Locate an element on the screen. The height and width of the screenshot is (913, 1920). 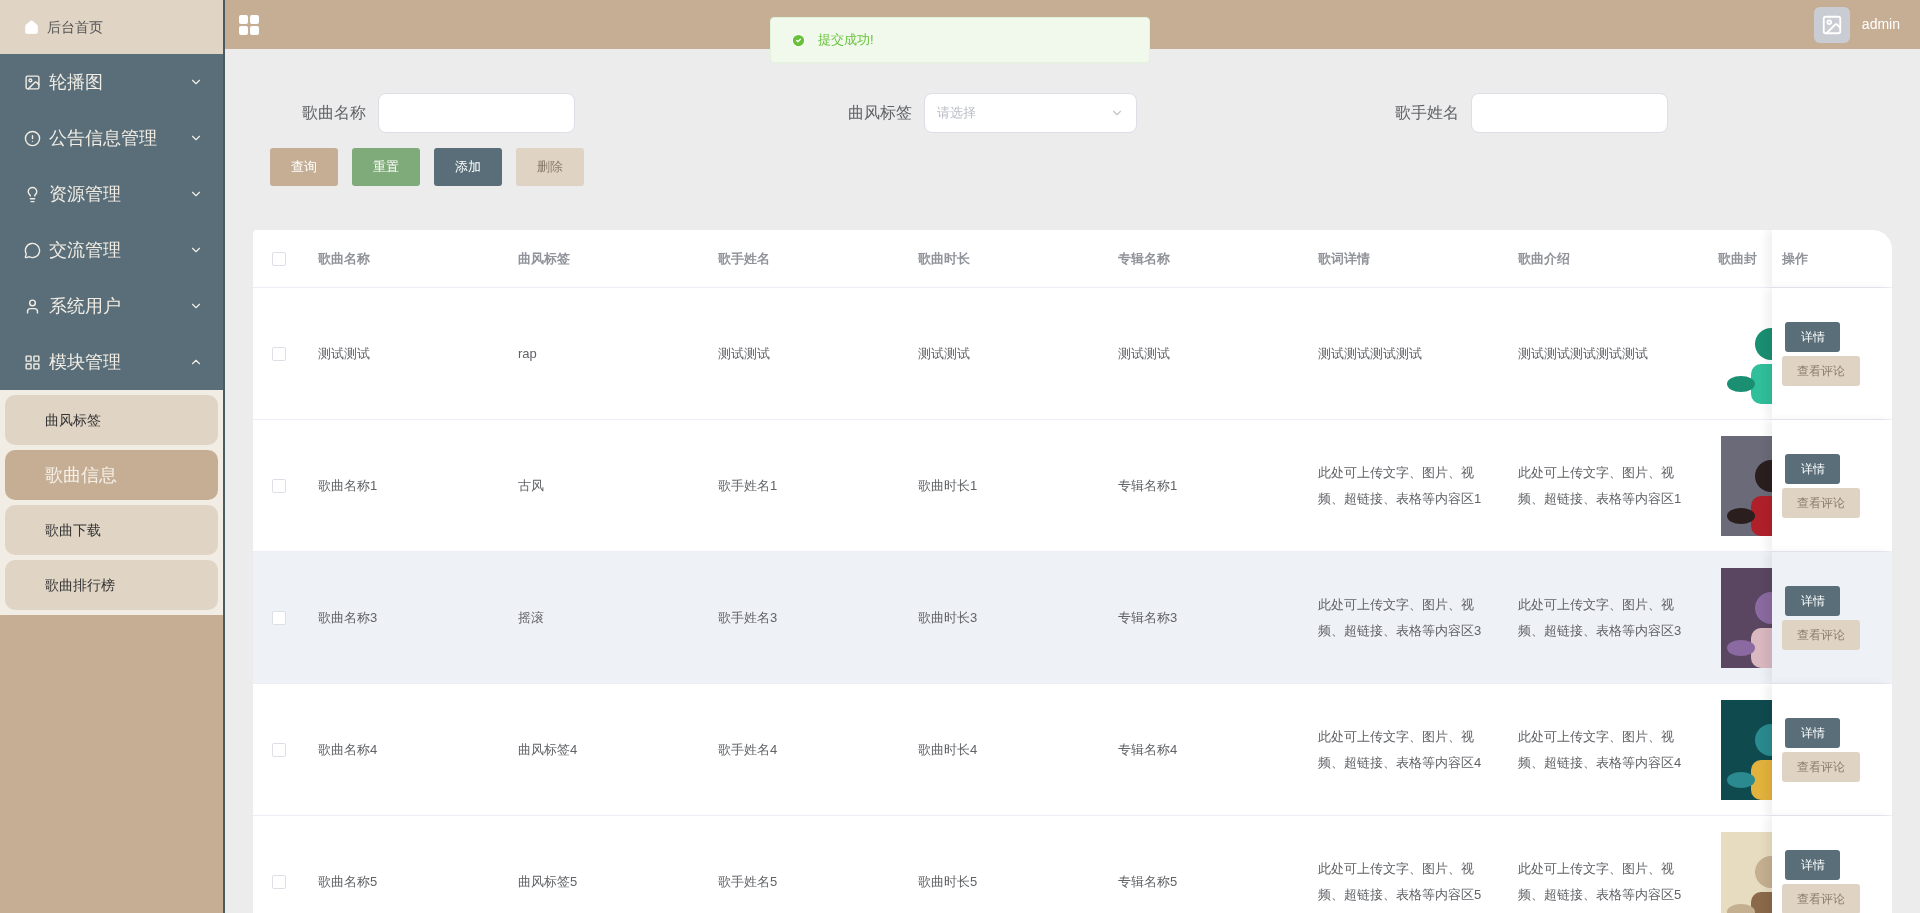
table-cell-text: rap is located at coordinates (527, 353).